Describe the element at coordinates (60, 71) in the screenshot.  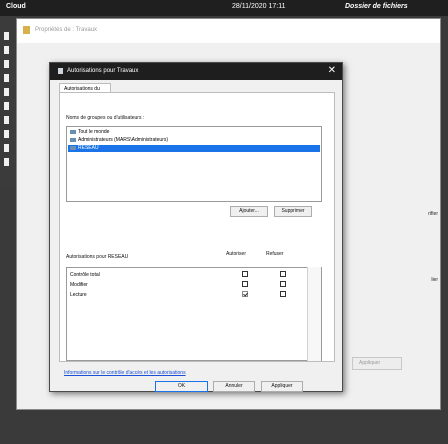
I see `shield-icon` at that location.